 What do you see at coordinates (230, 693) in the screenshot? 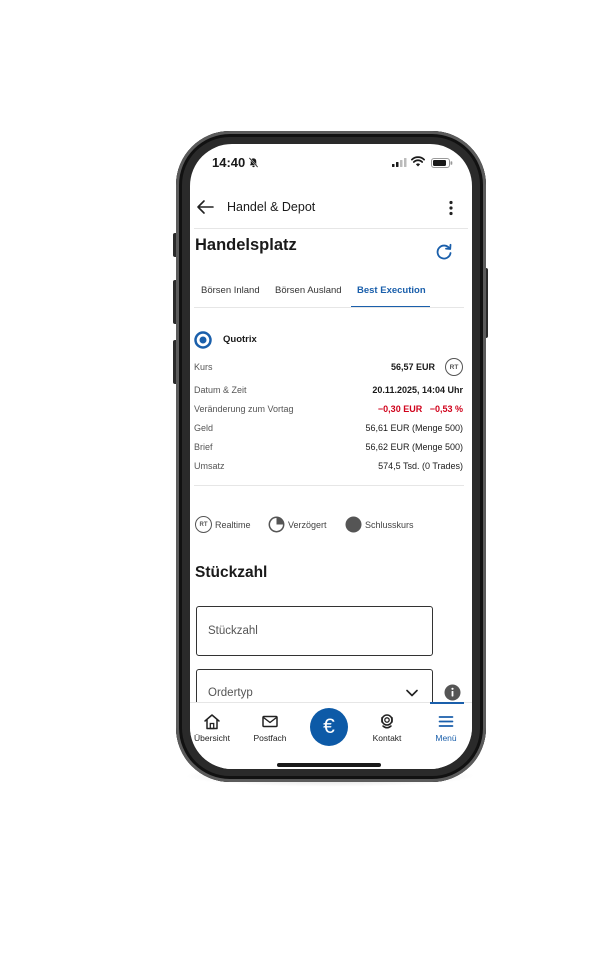
I see `ordertype-label: Ordertyp` at bounding box center [230, 693].